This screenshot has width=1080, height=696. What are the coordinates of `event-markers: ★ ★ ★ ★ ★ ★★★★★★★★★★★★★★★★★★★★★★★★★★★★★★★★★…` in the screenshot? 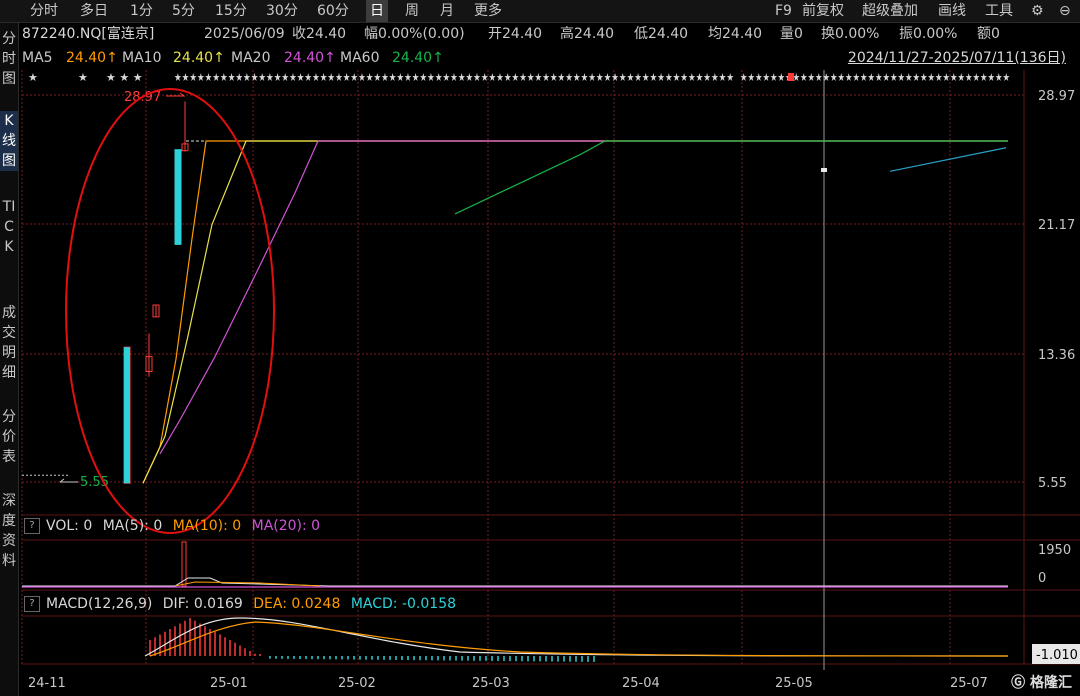 It's located at (519, 77).